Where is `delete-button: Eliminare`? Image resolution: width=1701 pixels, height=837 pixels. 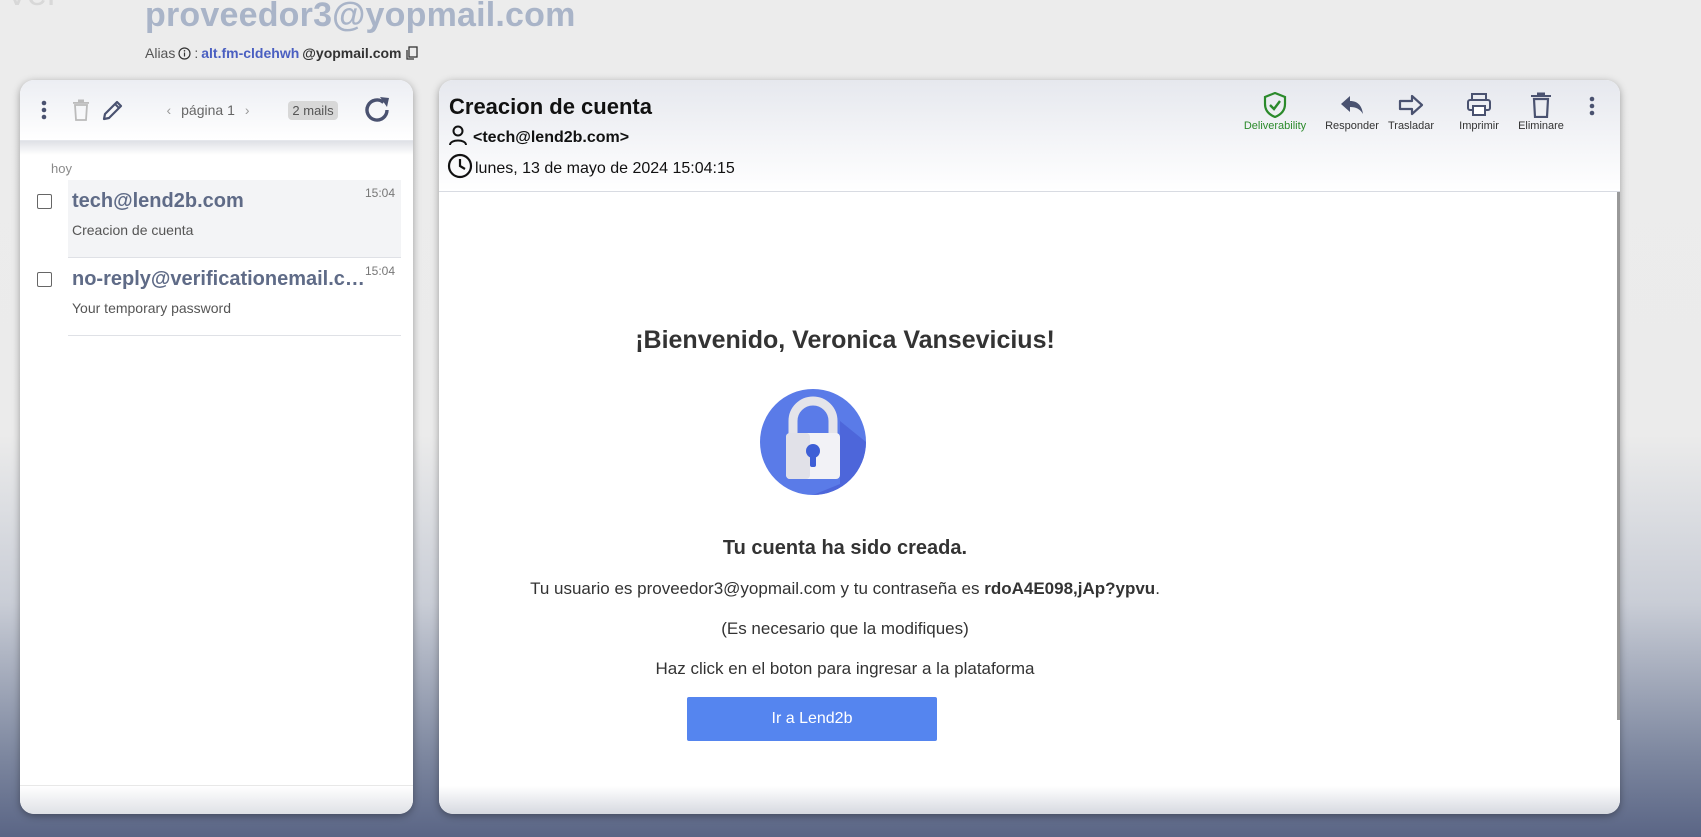
delete-button: Eliminare is located at coordinates (1541, 112).